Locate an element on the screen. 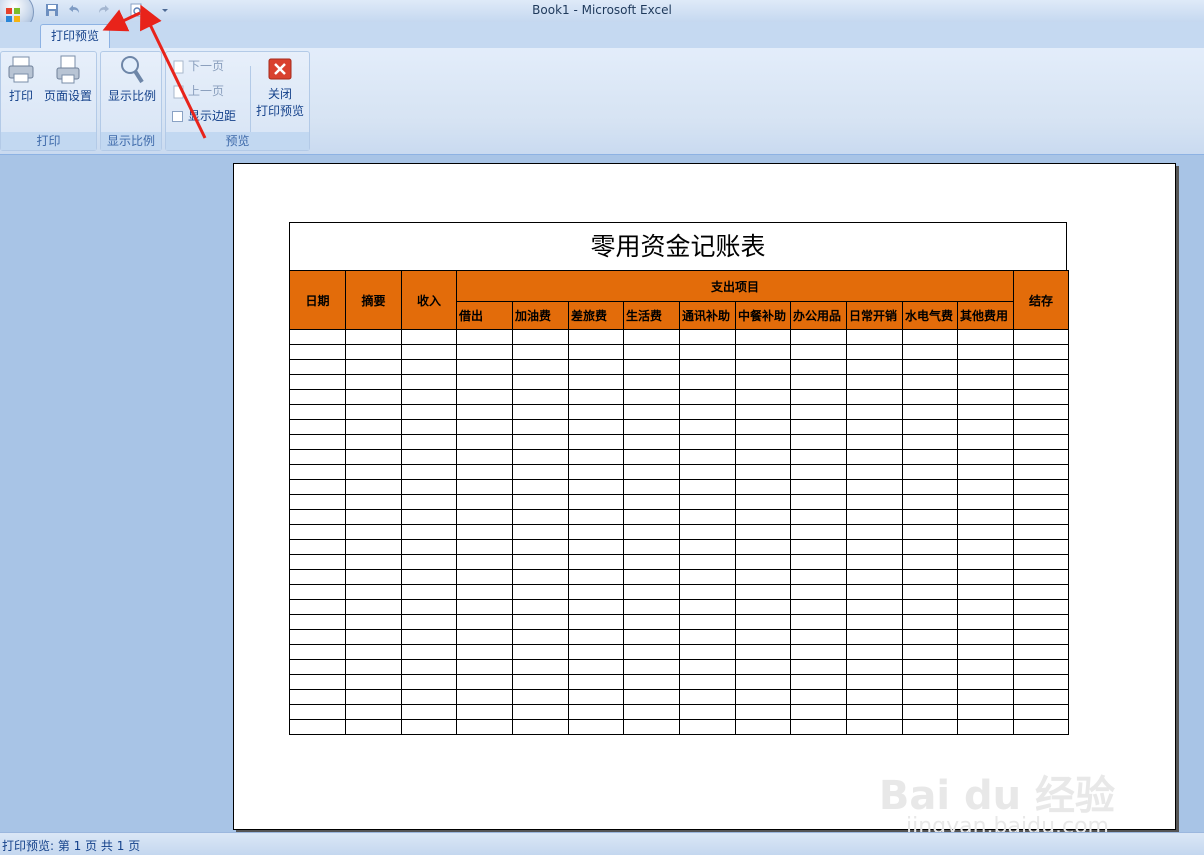 The width and height of the screenshot is (1204, 855). header-expense-column: 其他费用 is located at coordinates (985, 315).